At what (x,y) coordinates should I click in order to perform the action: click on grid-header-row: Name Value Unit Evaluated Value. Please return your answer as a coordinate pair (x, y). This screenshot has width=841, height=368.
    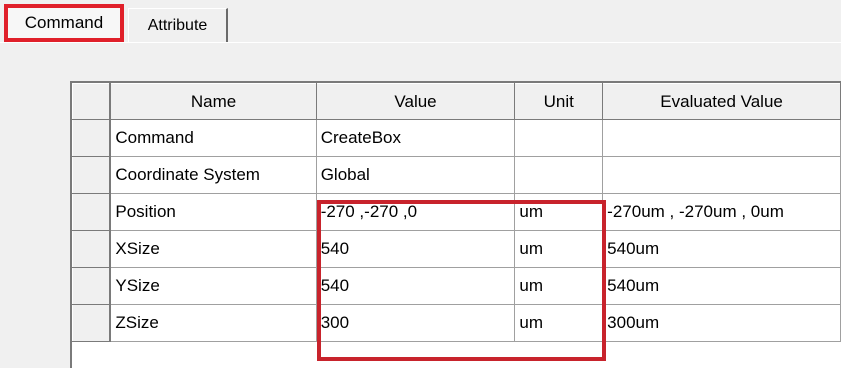
    Looking at the image, I should click on (456, 101).